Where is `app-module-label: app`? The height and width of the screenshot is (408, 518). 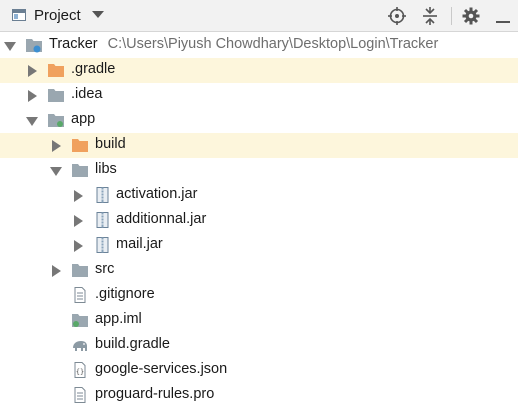 app-module-label: app is located at coordinates (83, 119).